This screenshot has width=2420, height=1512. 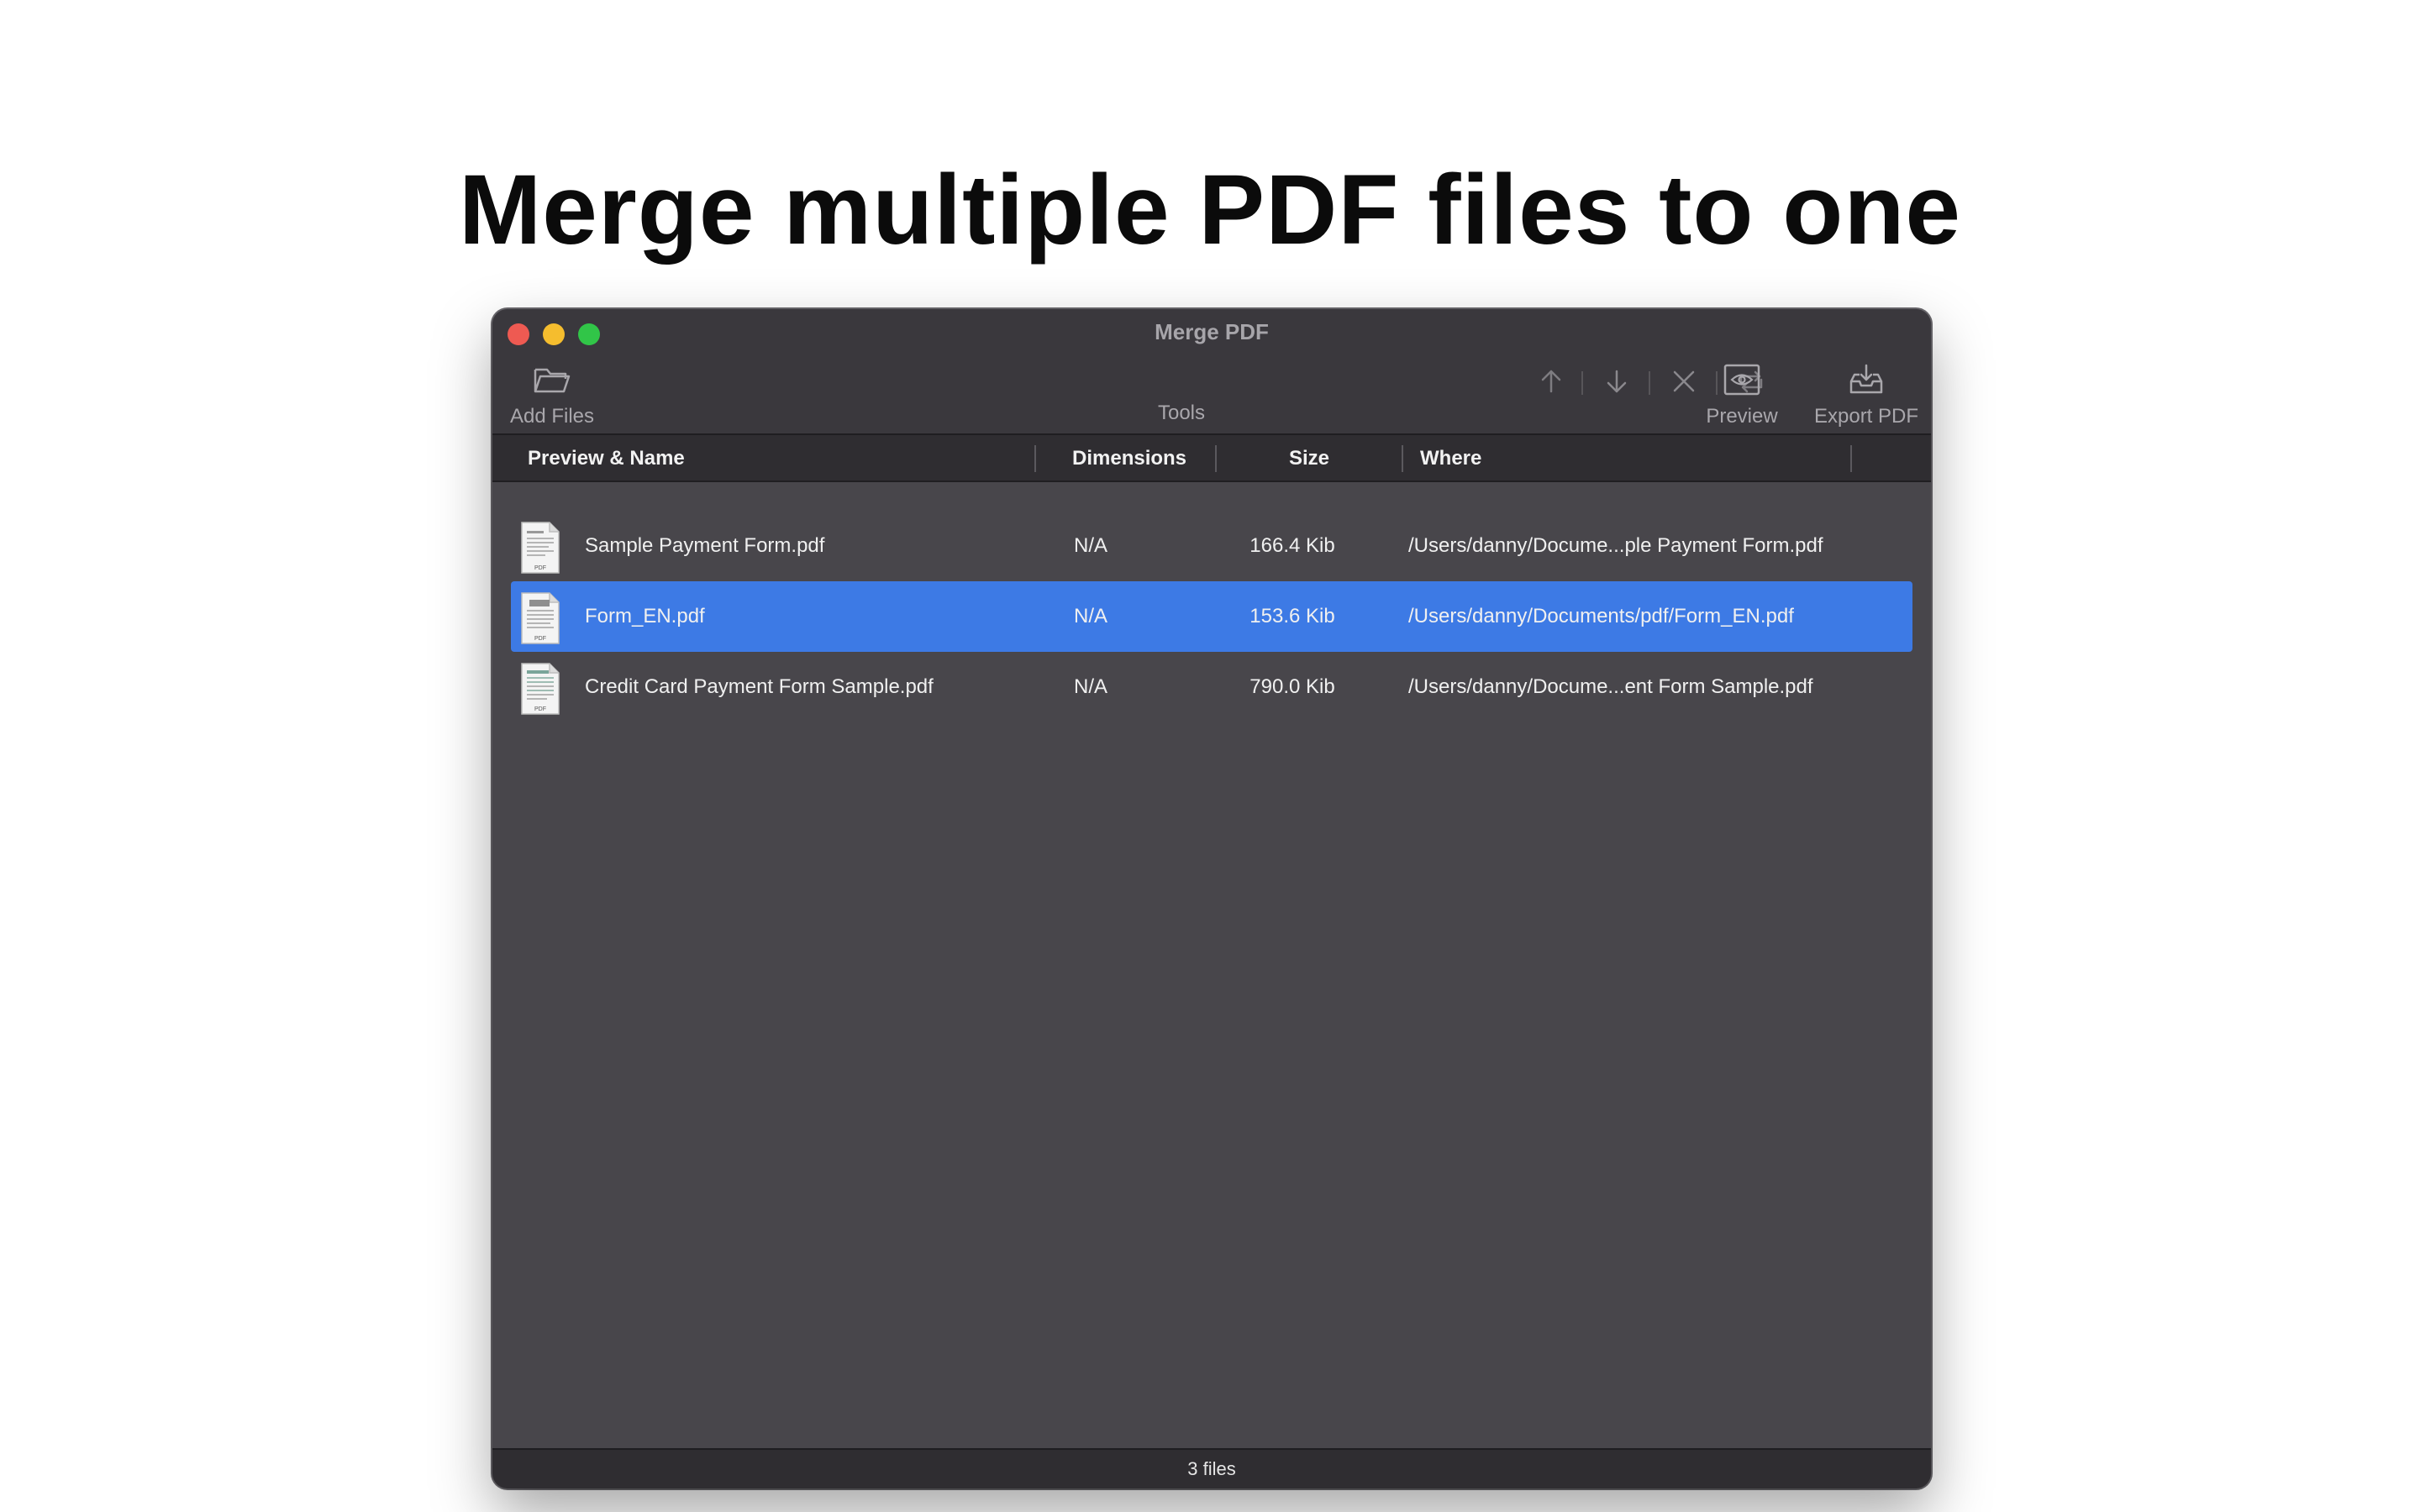 What do you see at coordinates (552, 416) in the screenshot?
I see `add-files-label: Add Files` at bounding box center [552, 416].